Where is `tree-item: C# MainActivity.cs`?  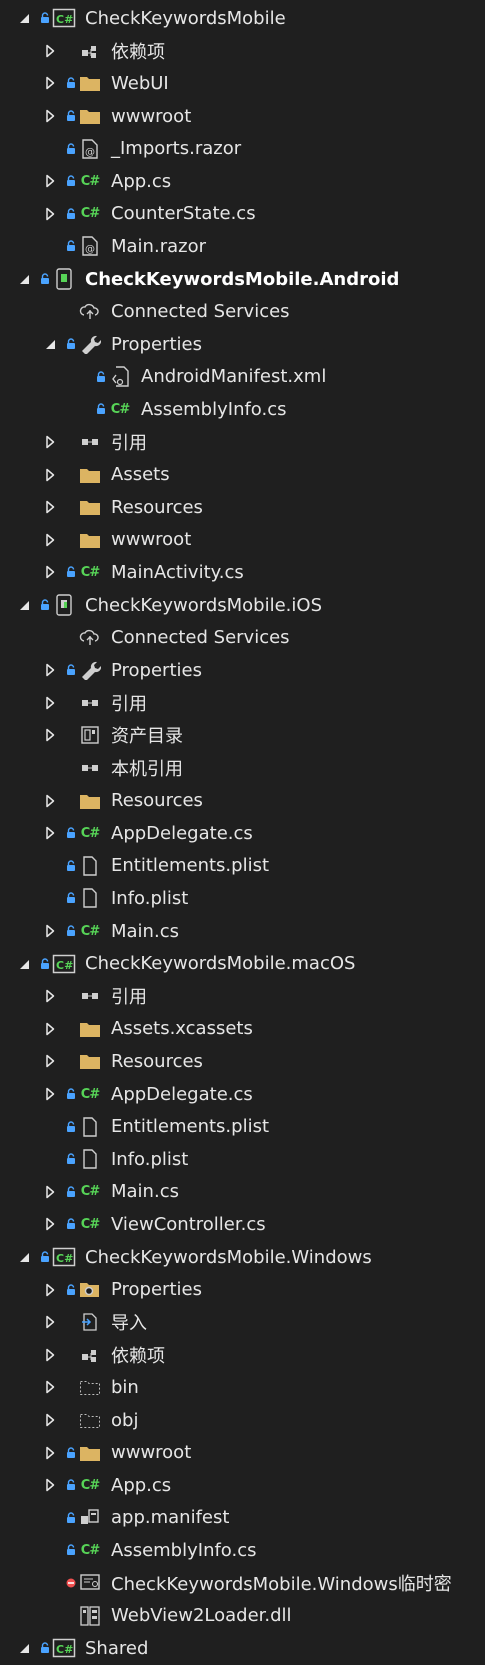 tree-item: C# MainActivity.cs is located at coordinates (242, 572).